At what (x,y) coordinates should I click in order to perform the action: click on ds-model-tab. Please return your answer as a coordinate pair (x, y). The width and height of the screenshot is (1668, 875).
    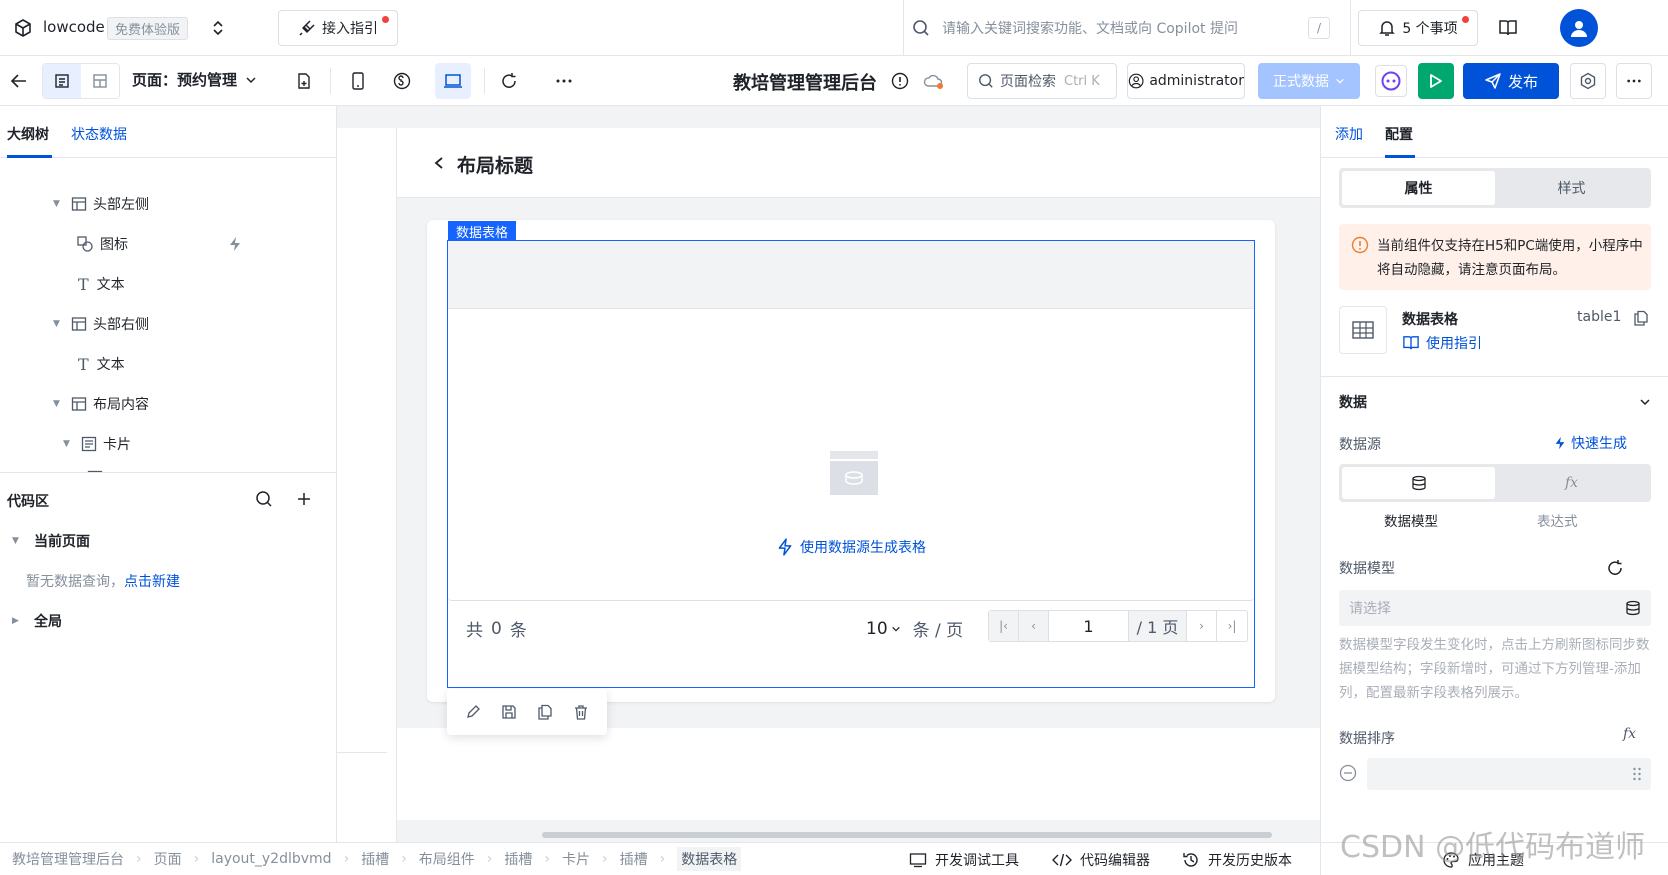
    Looking at the image, I should click on (1418, 483).